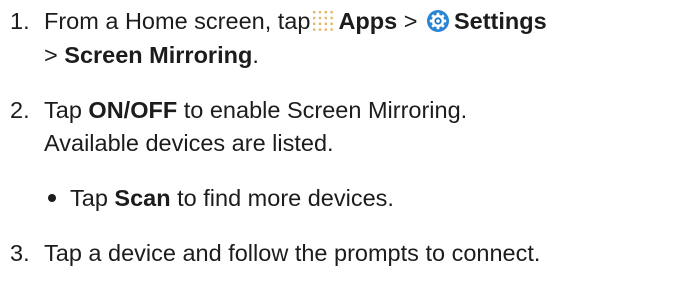 The image size is (685, 281). Describe the element at coordinates (325, 110) in the screenshot. I see `step-2-text: to enable Screen Mirroring.` at that location.